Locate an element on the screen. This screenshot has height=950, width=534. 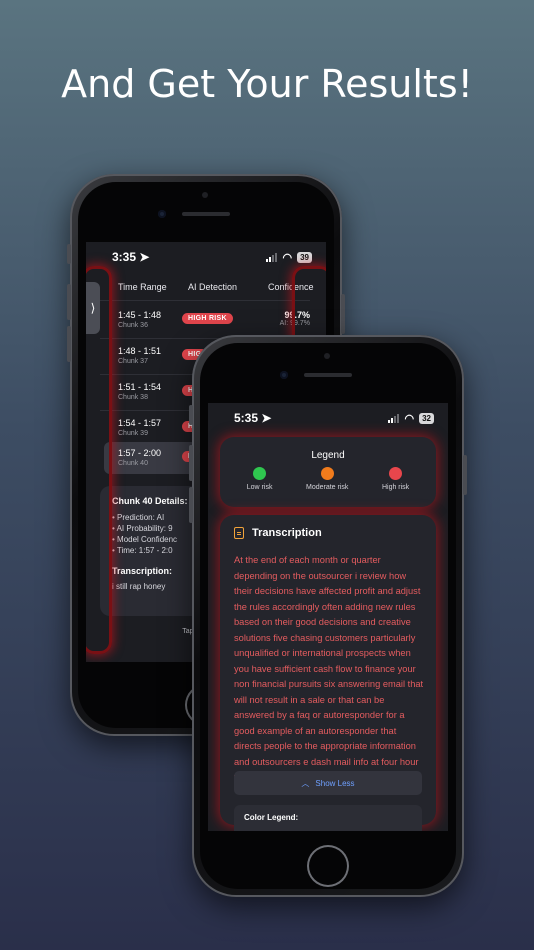
battery-icon: 39 is located at coordinates (304, 257).